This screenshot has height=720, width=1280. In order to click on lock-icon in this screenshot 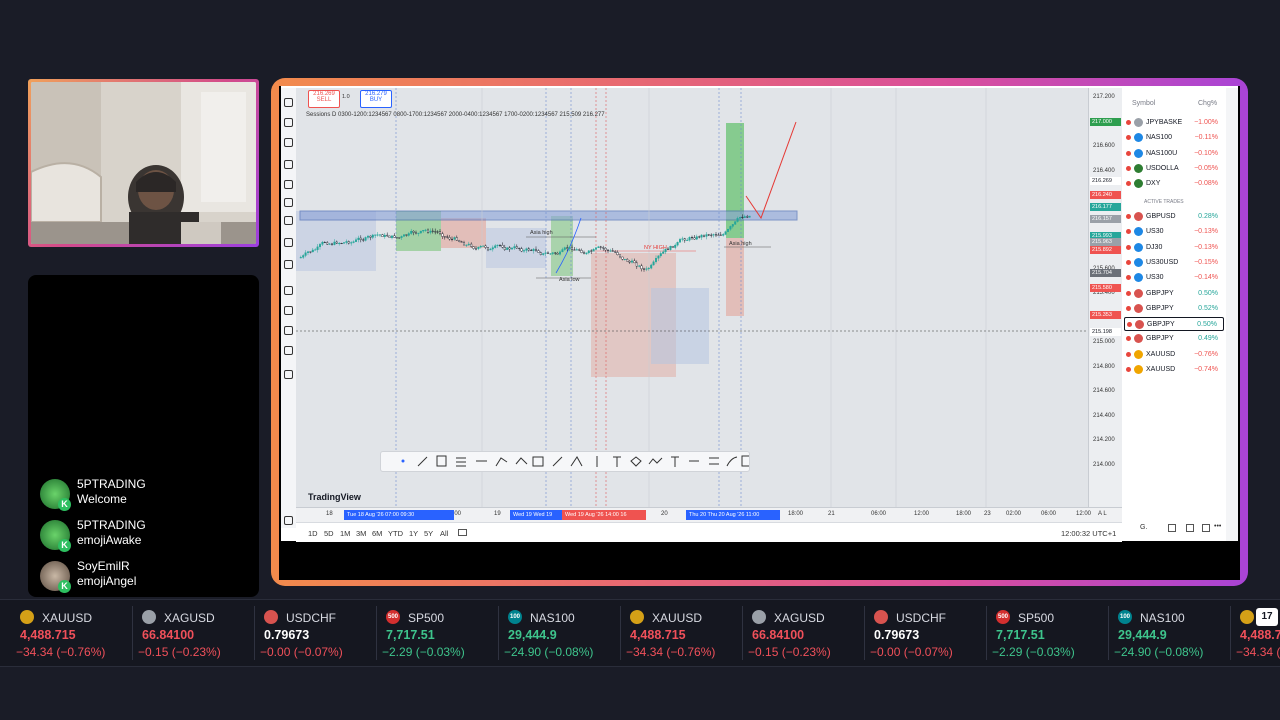, I will do `click(288, 330)`.